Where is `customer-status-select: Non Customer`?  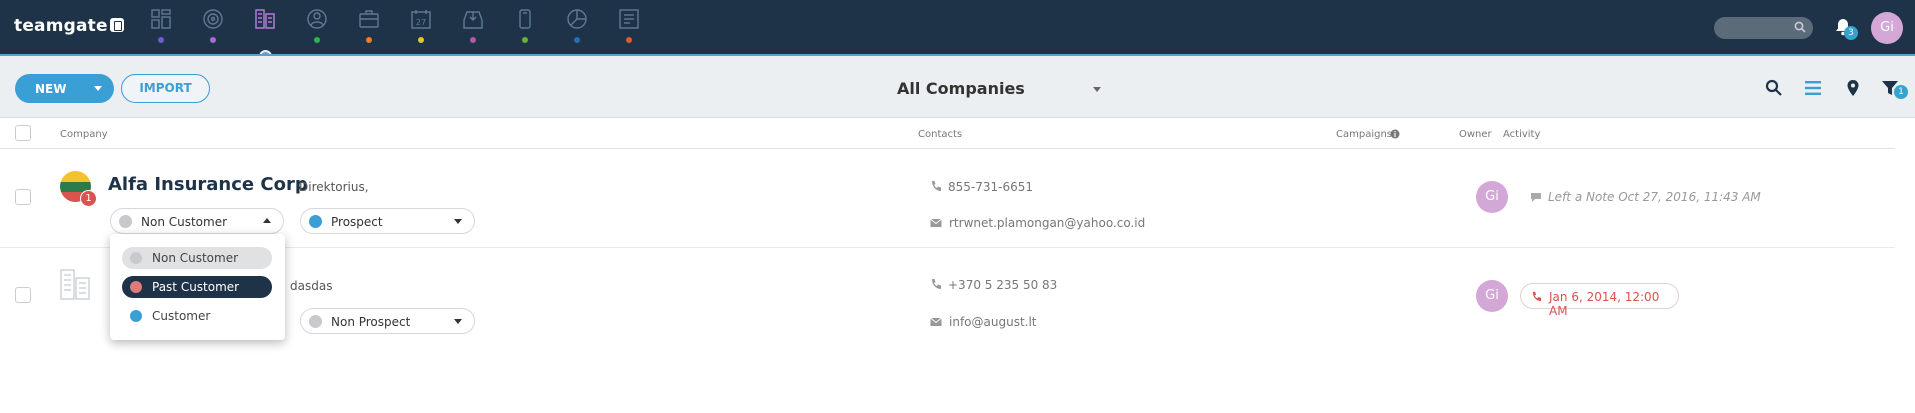 customer-status-select: Non Customer is located at coordinates (197, 221).